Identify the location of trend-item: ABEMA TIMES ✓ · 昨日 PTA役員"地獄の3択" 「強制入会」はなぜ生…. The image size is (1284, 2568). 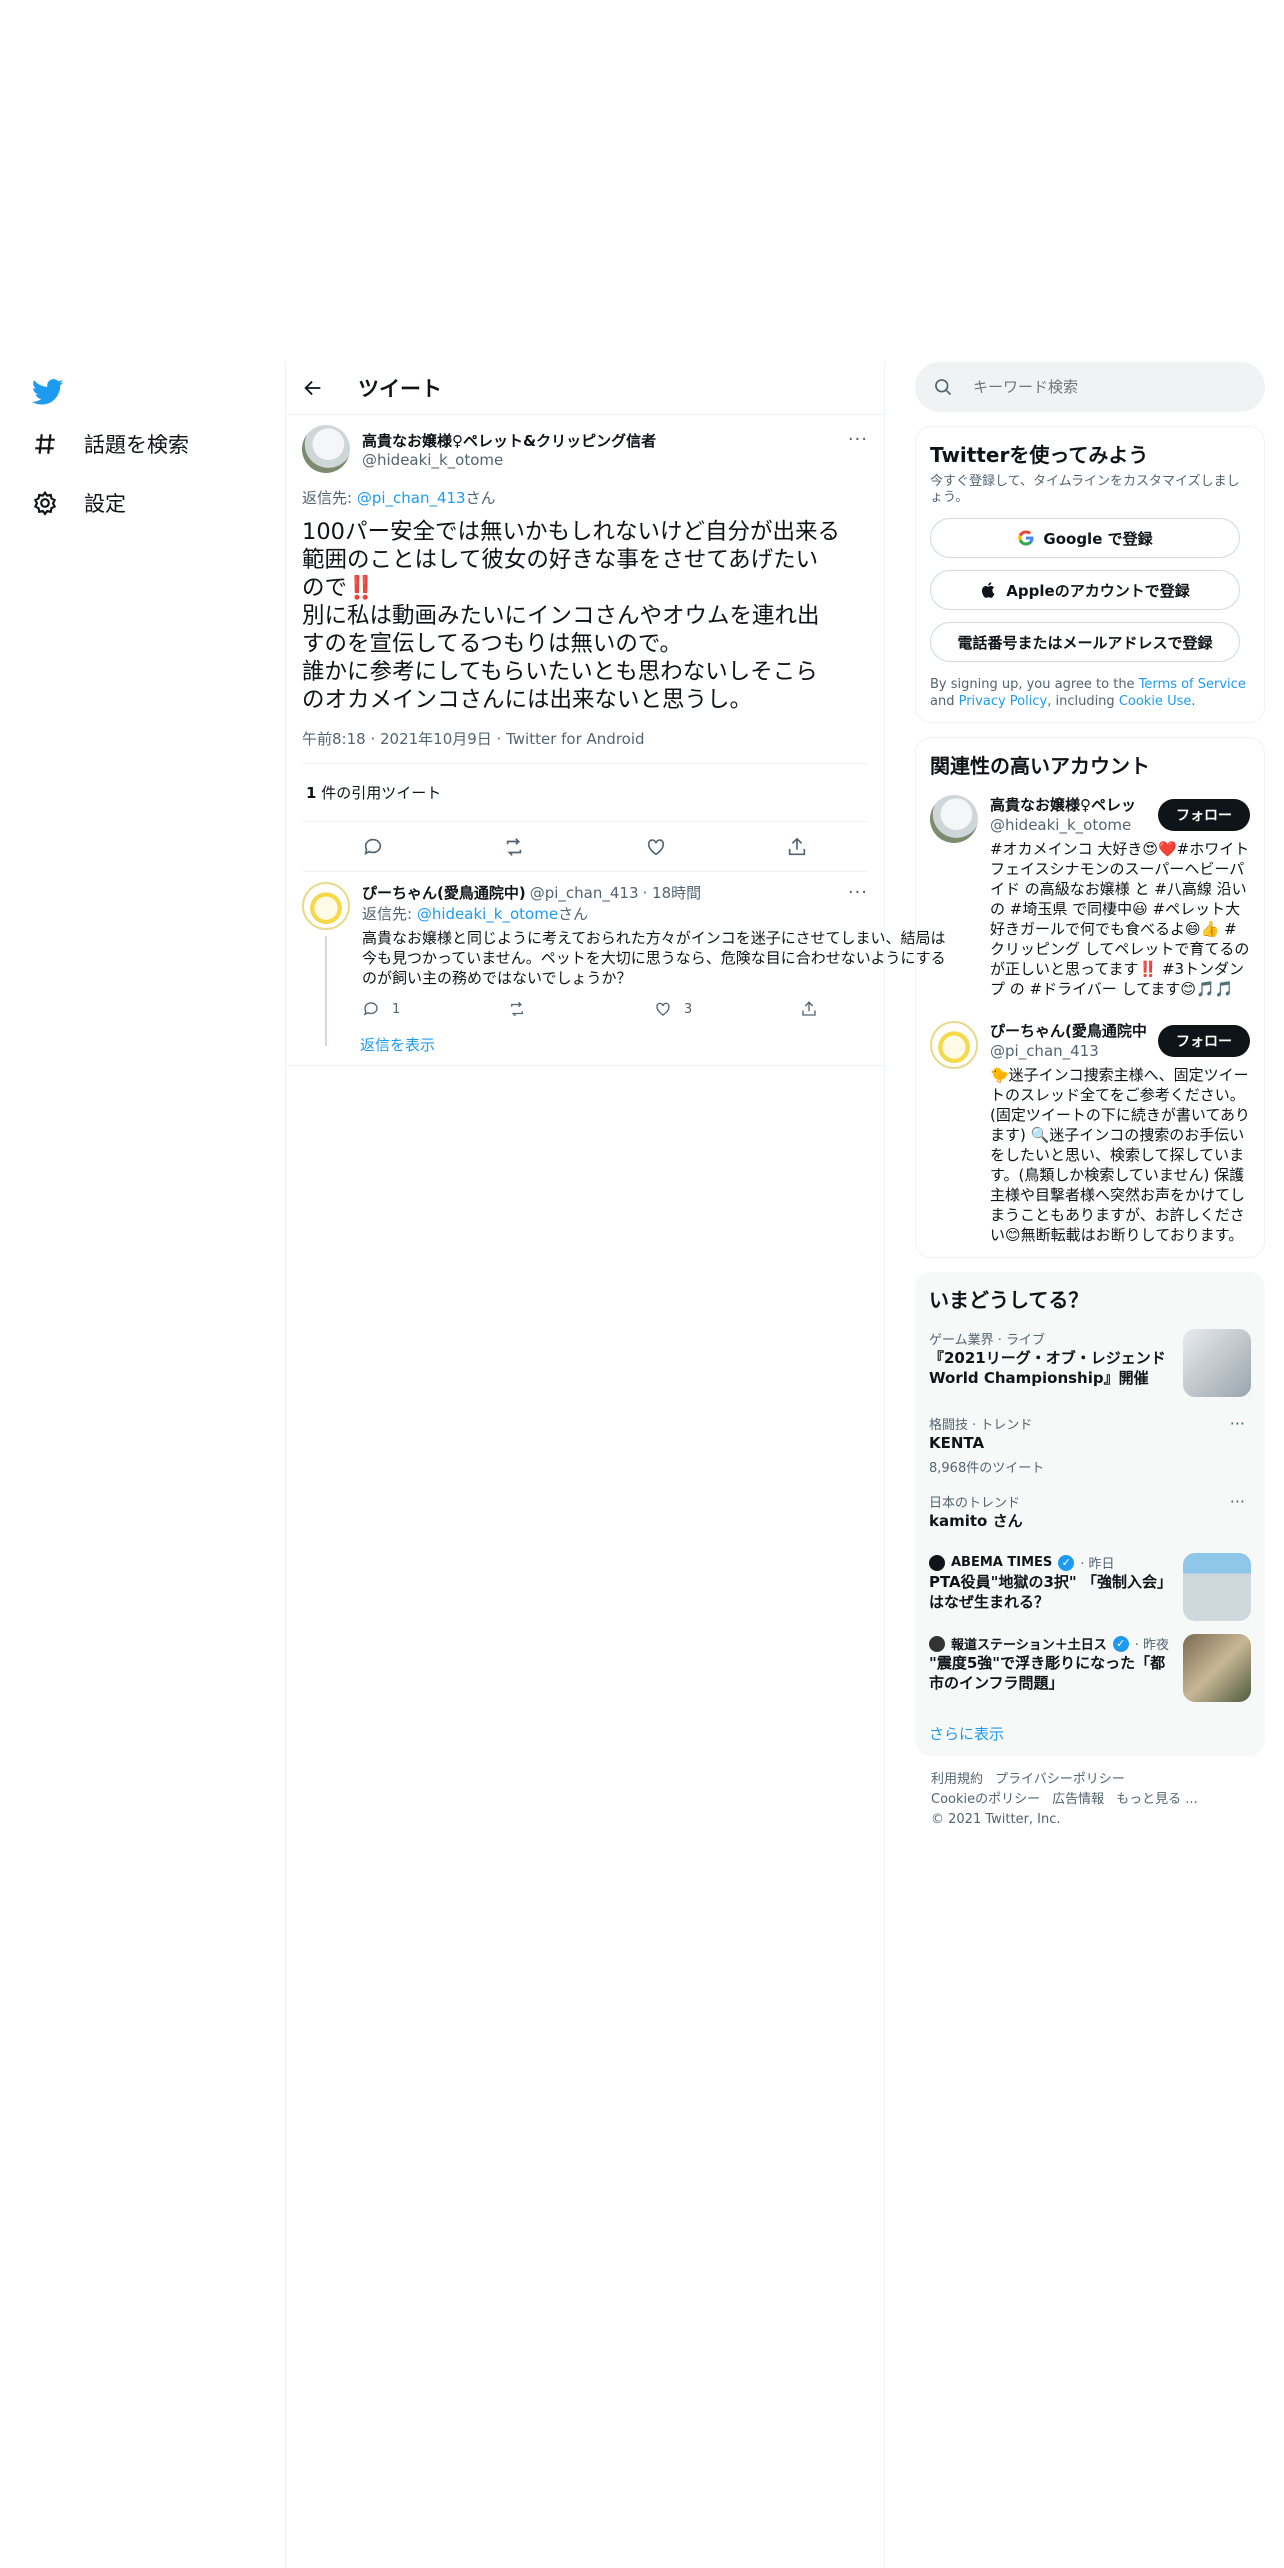
(1090, 1587).